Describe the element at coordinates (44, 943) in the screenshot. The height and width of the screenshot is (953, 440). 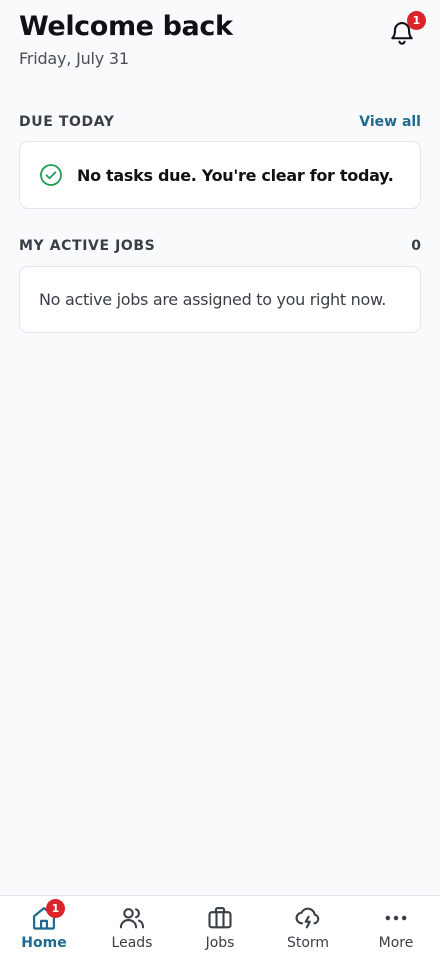
I see `nav-label-home: Home` at that location.